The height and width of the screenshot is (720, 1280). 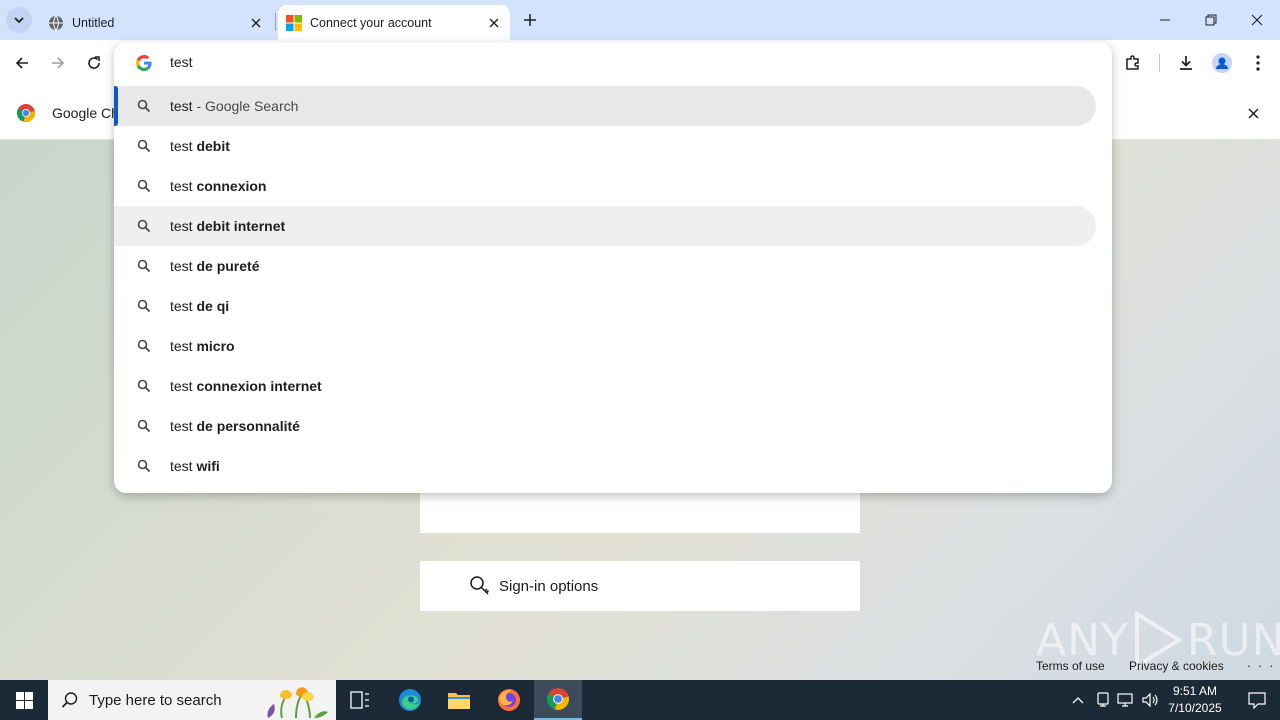 I want to click on tab-strip: Untitled Connect your account, so click(x=640, y=20).